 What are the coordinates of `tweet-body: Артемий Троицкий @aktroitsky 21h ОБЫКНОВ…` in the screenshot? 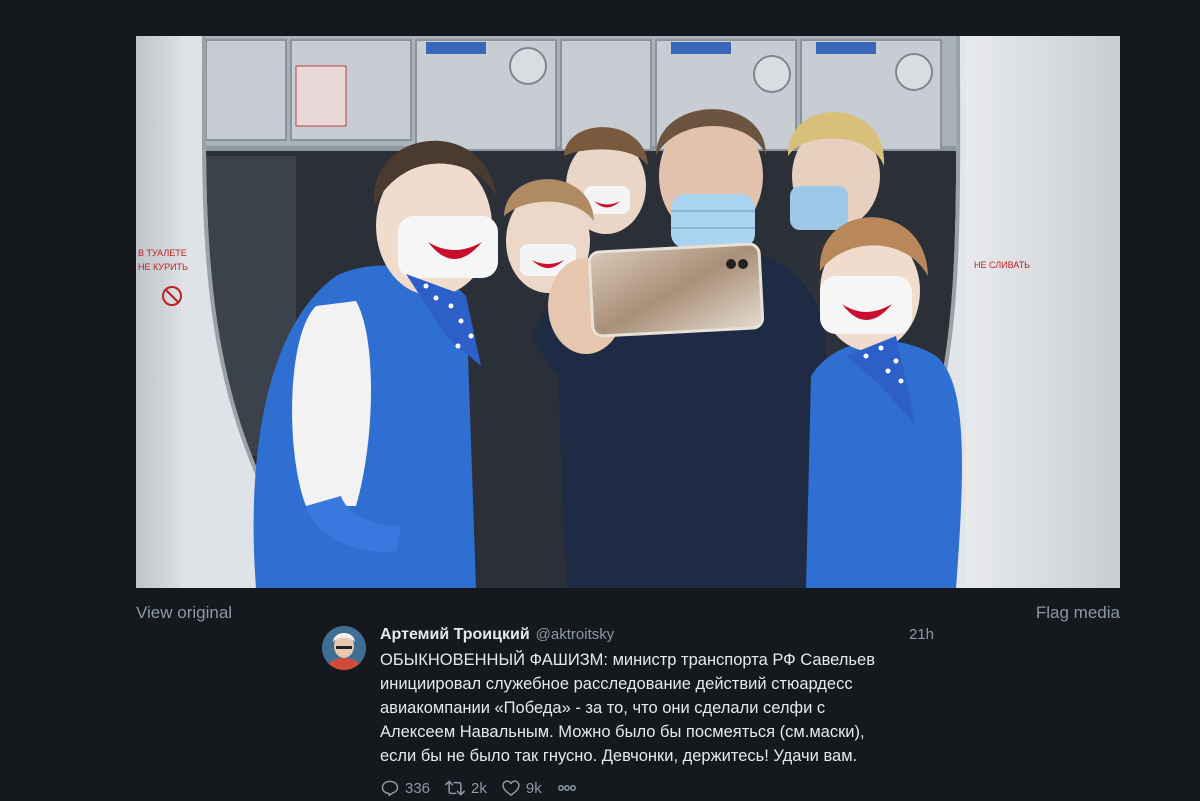 It's located at (660, 712).